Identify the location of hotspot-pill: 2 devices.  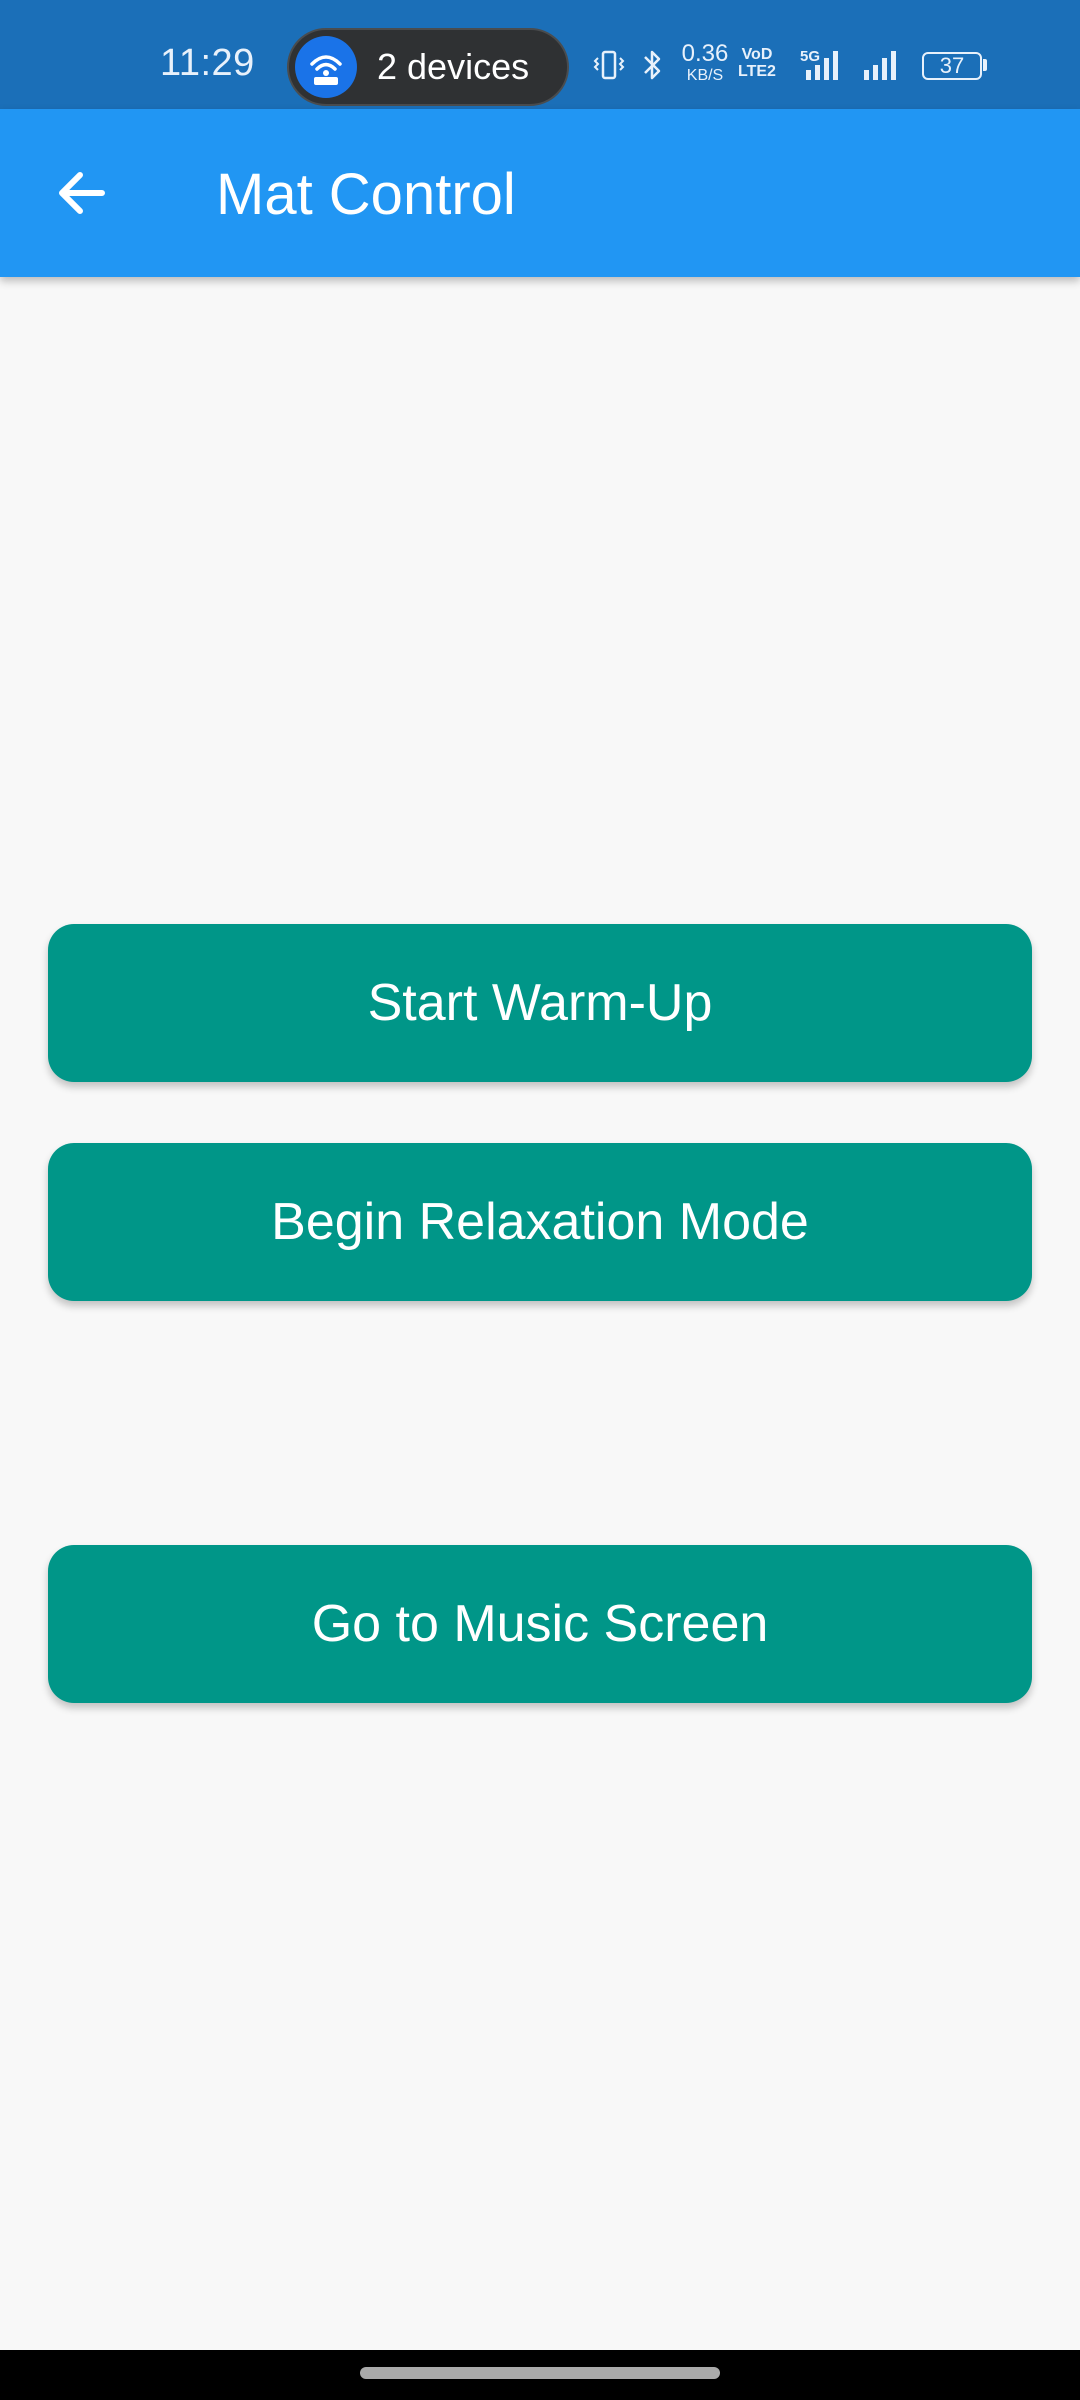
(428, 67).